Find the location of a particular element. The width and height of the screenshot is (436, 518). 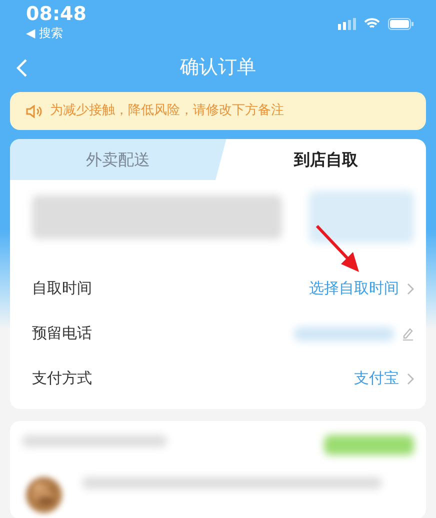

back-to-app-link: ◀ 搜索 is located at coordinates (56, 33).